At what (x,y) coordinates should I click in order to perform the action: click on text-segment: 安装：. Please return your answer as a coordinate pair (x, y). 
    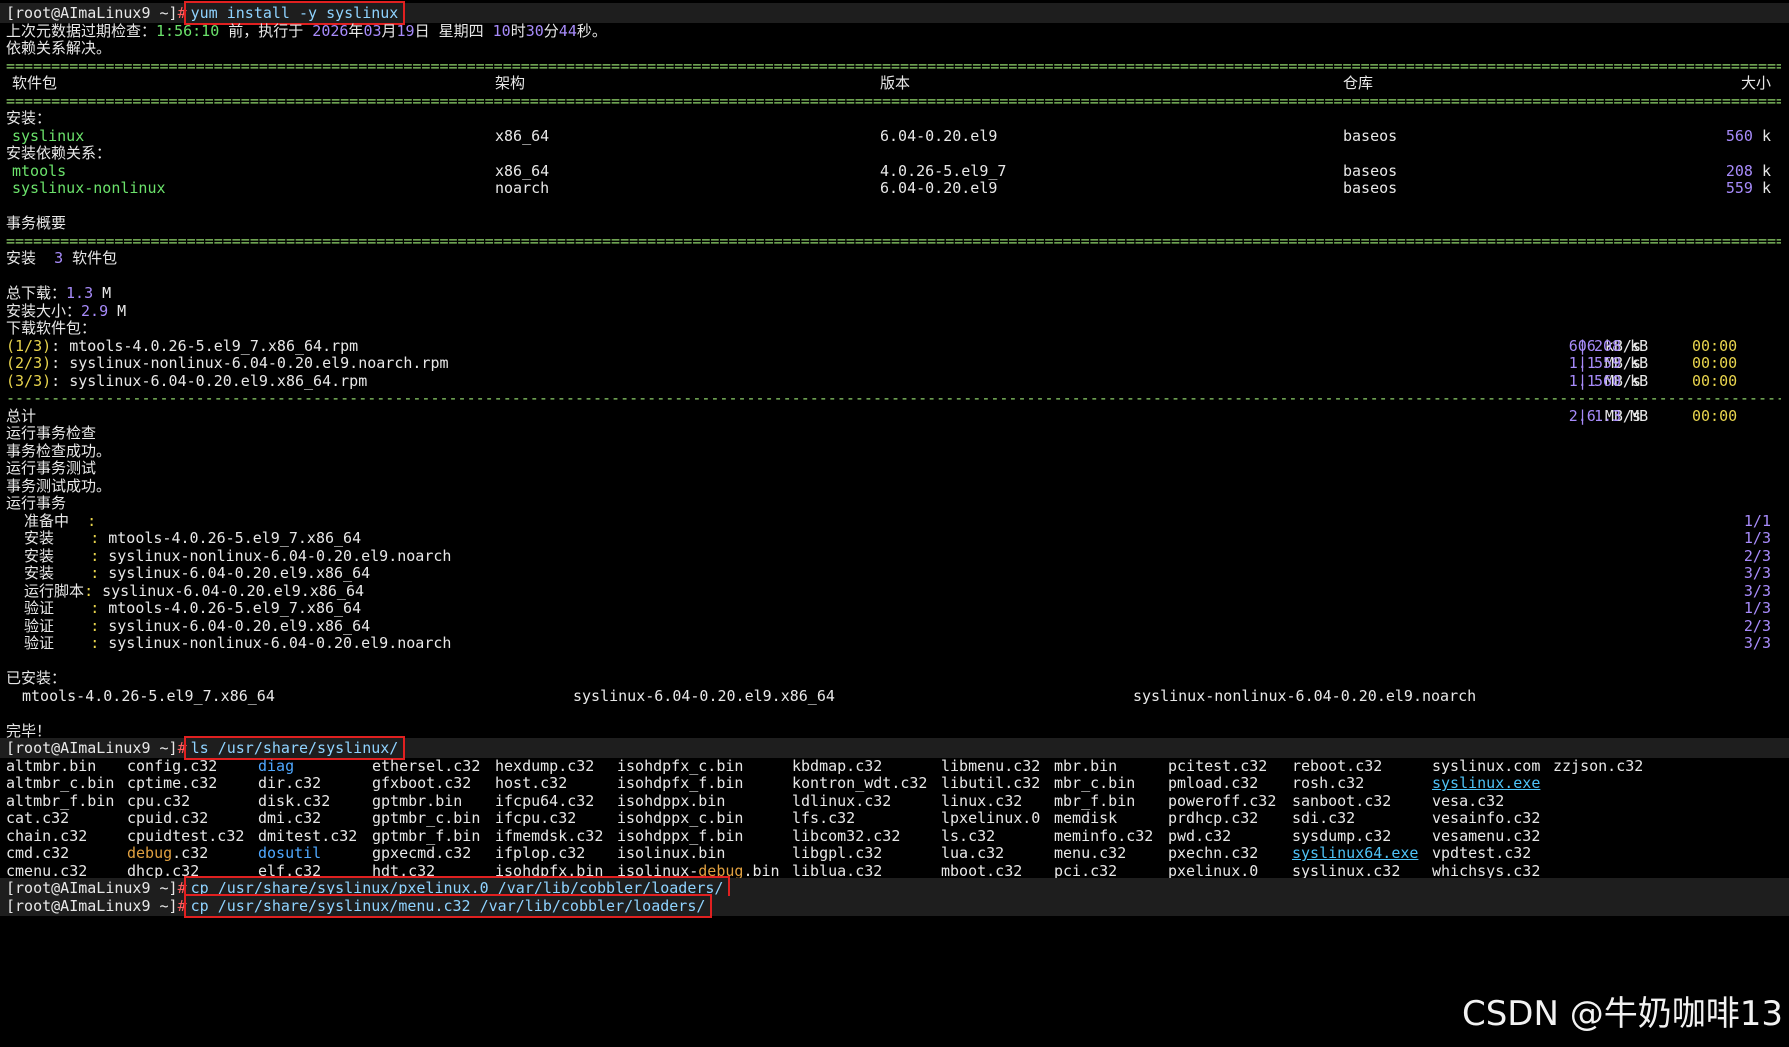
    Looking at the image, I should click on (29, 118).